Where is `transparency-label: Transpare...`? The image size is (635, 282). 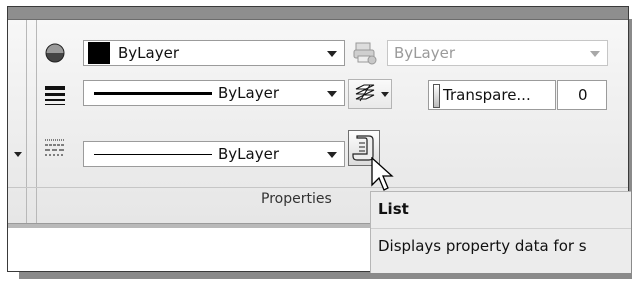
transparency-label: Transpare... is located at coordinates (487, 95).